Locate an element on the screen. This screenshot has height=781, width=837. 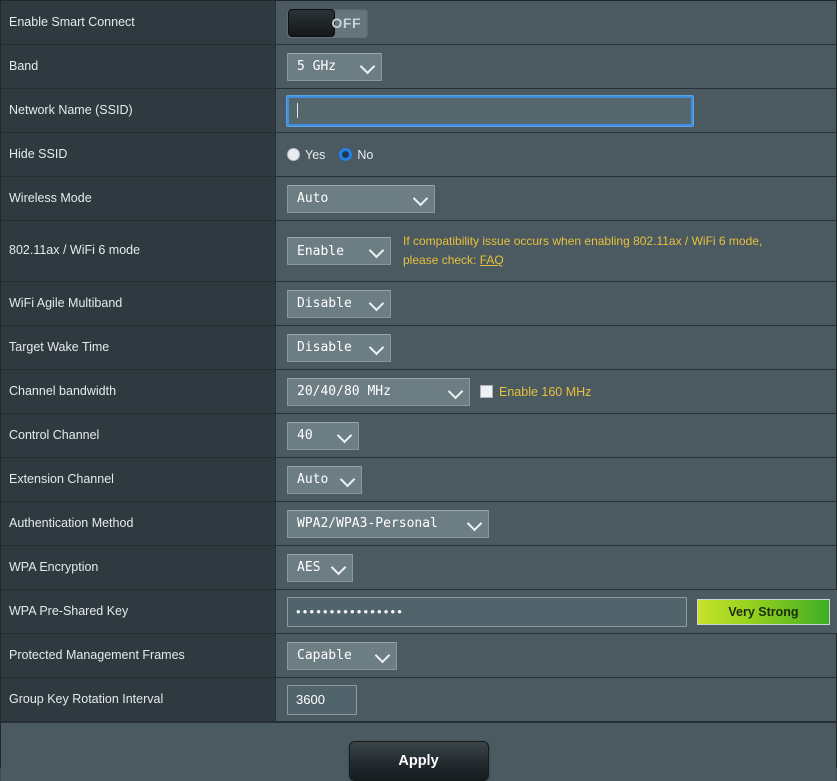
value-auth-method: WPA2/WPA3-Personal is located at coordinates (556, 523).